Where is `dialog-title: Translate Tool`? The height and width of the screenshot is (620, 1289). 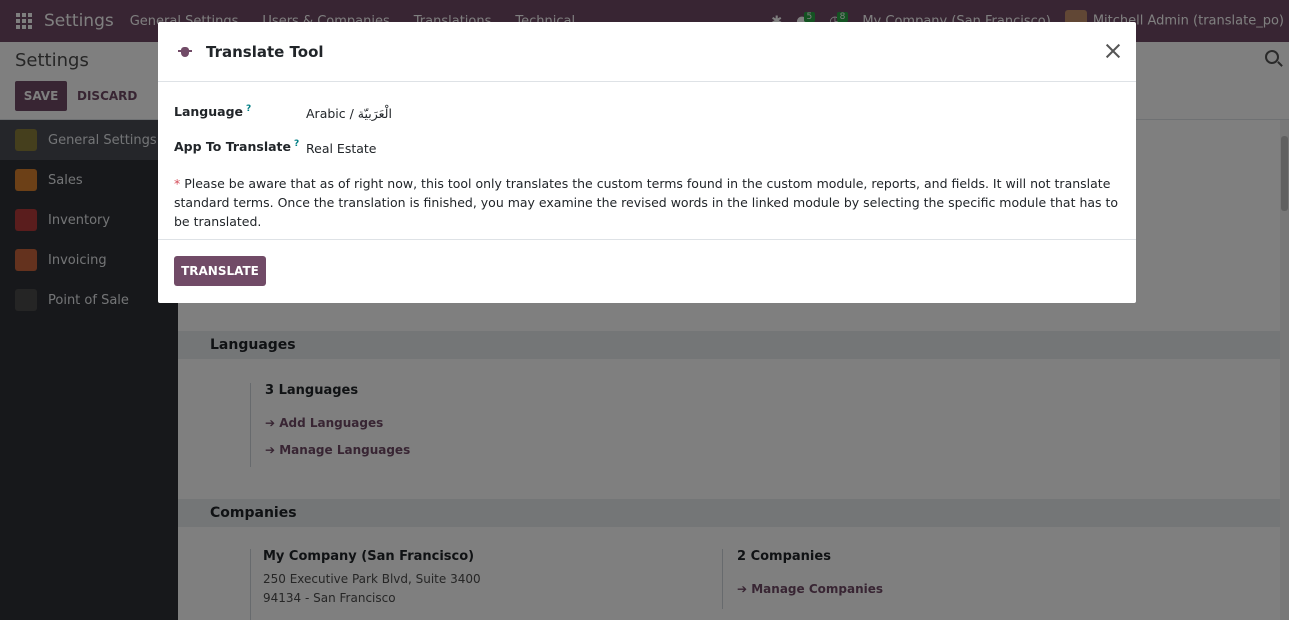 dialog-title: Translate Tool is located at coordinates (265, 51).